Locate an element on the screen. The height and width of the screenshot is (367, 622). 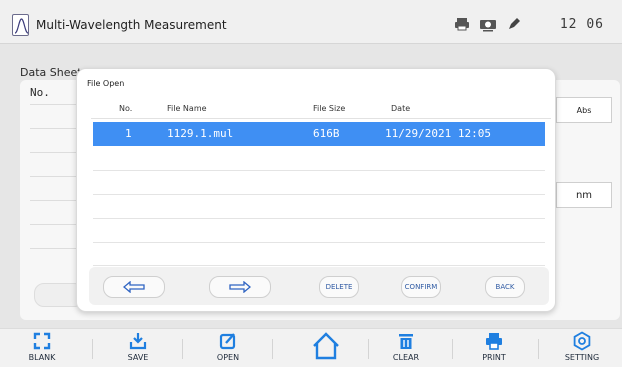
file-table-header: No. File Name File Size Date is located at coordinates (321, 108).